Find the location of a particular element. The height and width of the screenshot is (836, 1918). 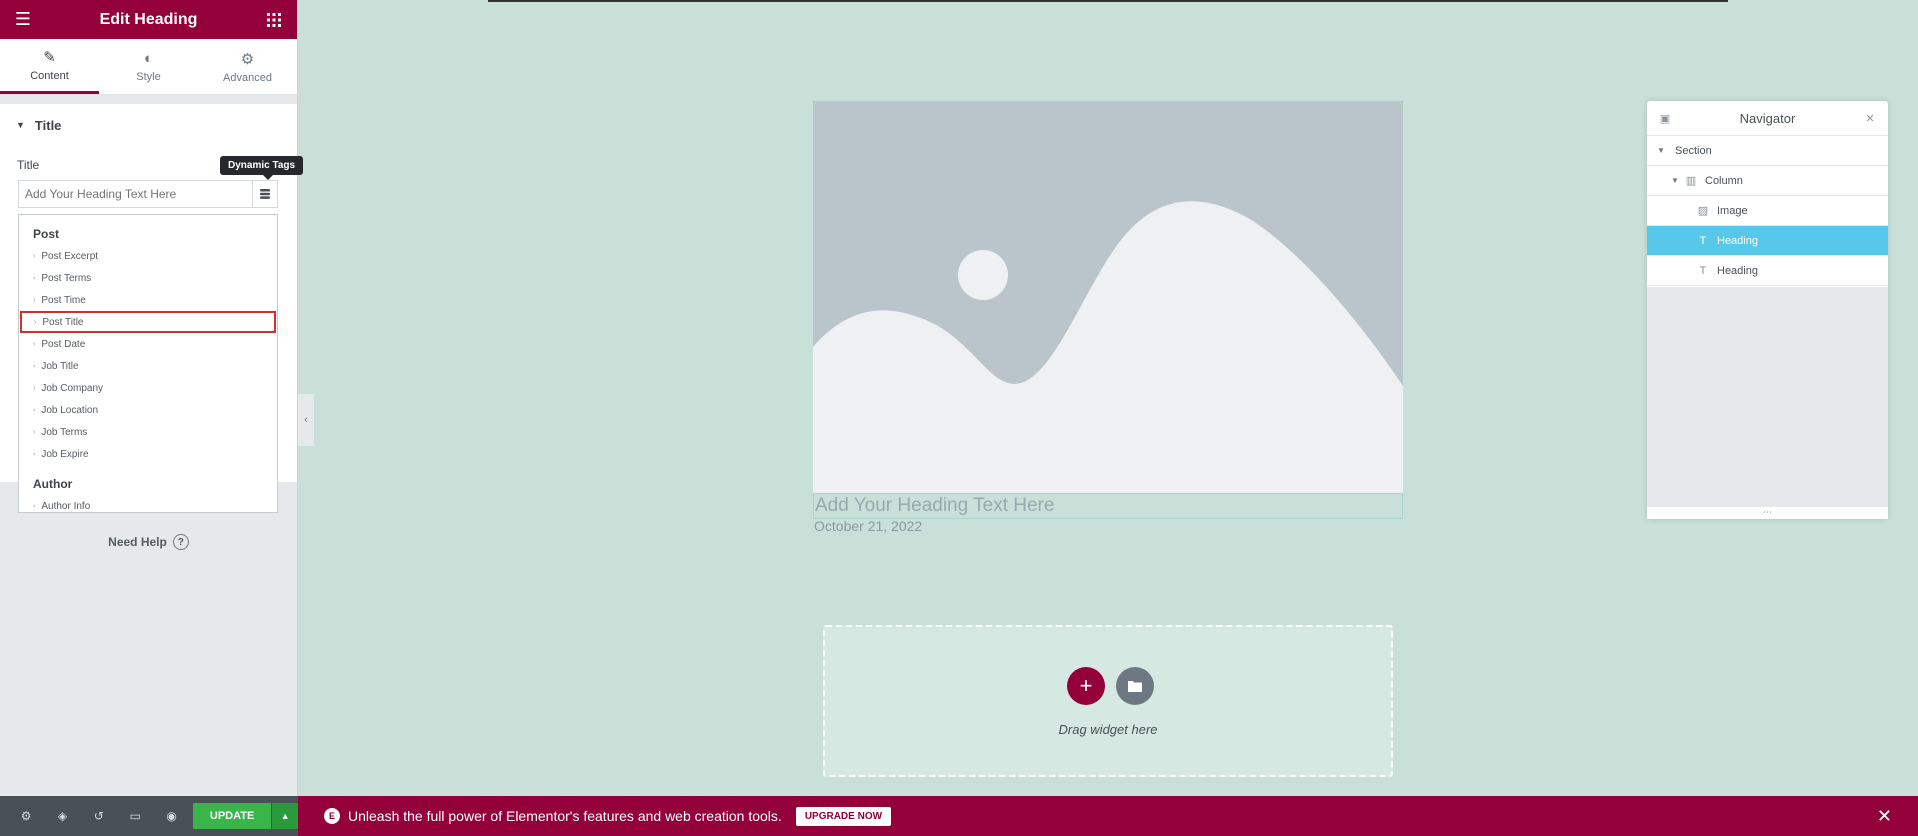

collapse-panel-button: ‹ is located at coordinates (306, 420).